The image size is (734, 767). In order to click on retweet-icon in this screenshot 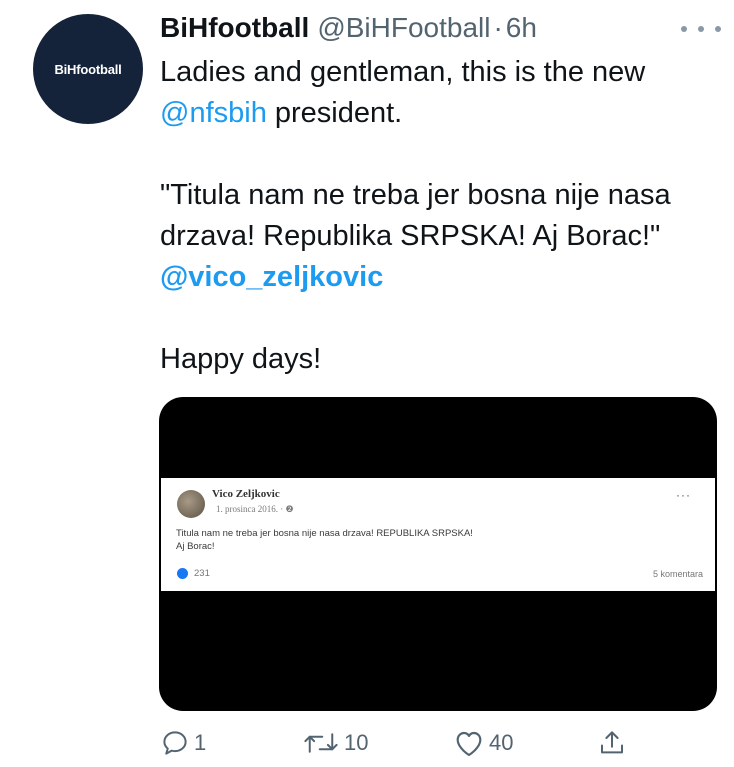, I will do `click(321, 743)`.